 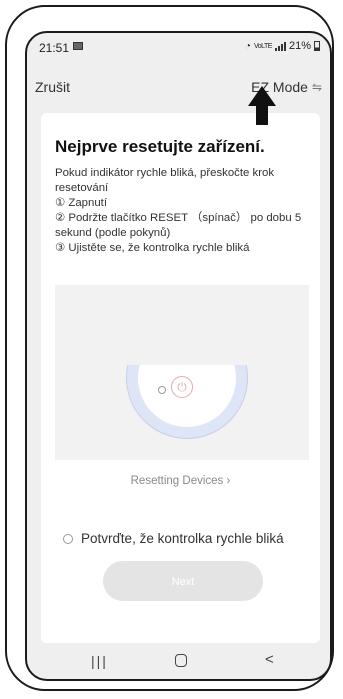 What do you see at coordinates (181, 660) in the screenshot?
I see `home-icon` at bounding box center [181, 660].